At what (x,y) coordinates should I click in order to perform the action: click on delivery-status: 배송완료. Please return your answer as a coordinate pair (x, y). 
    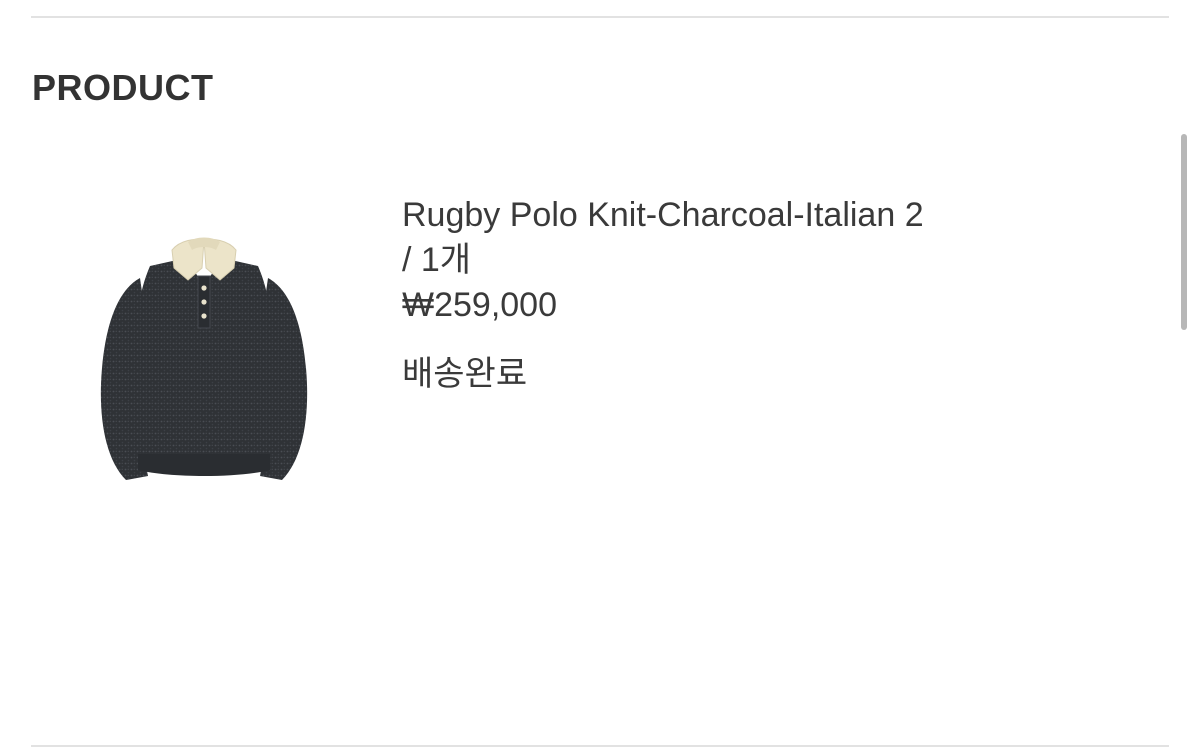
    Looking at the image, I should click on (465, 374).